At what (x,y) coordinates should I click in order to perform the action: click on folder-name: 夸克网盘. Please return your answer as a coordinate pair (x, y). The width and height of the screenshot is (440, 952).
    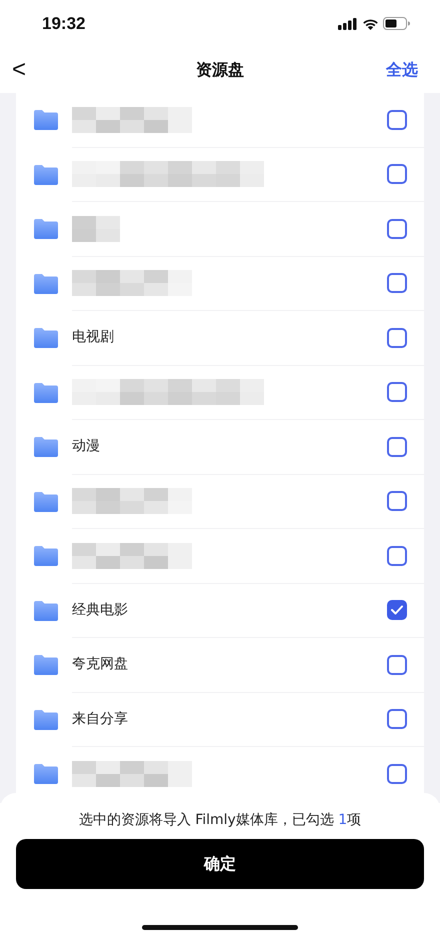
    Looking at the image, I should click on (100, 664).